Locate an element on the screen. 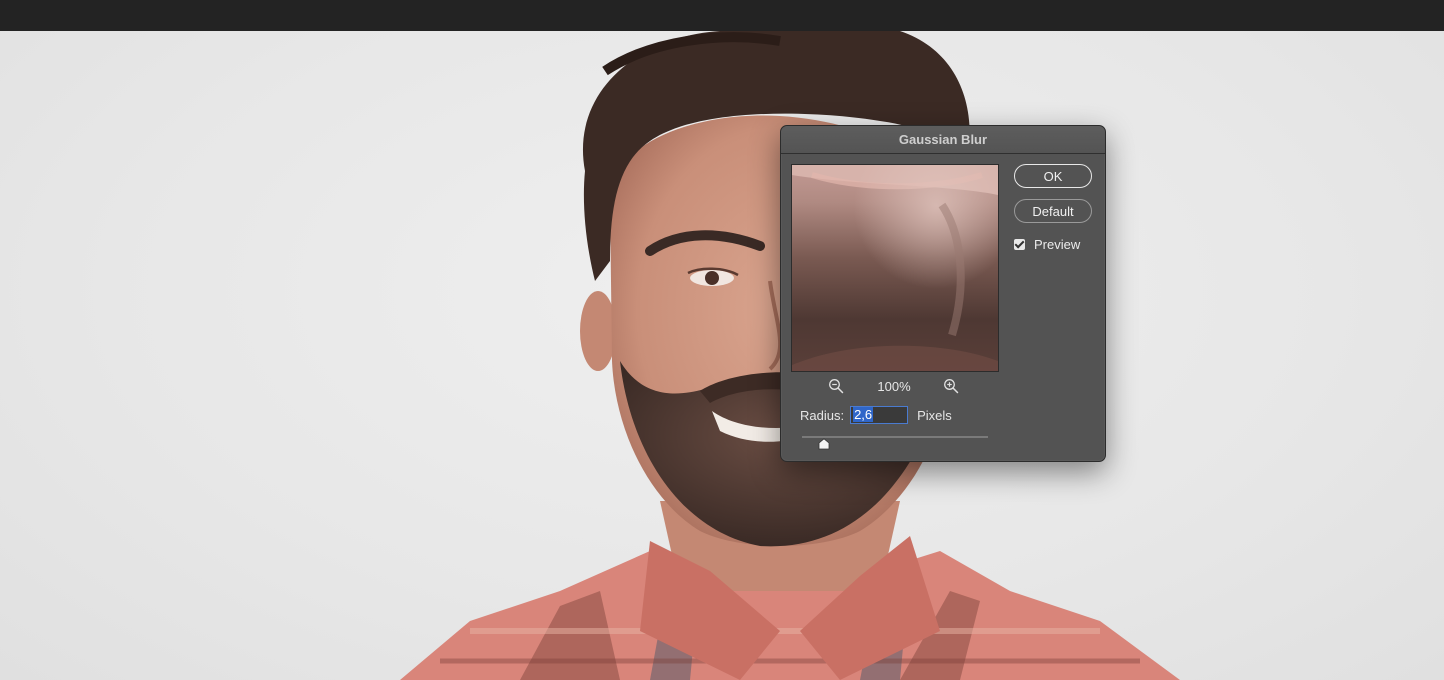  zoom-level: 100% is located at coordinates (894, 386).